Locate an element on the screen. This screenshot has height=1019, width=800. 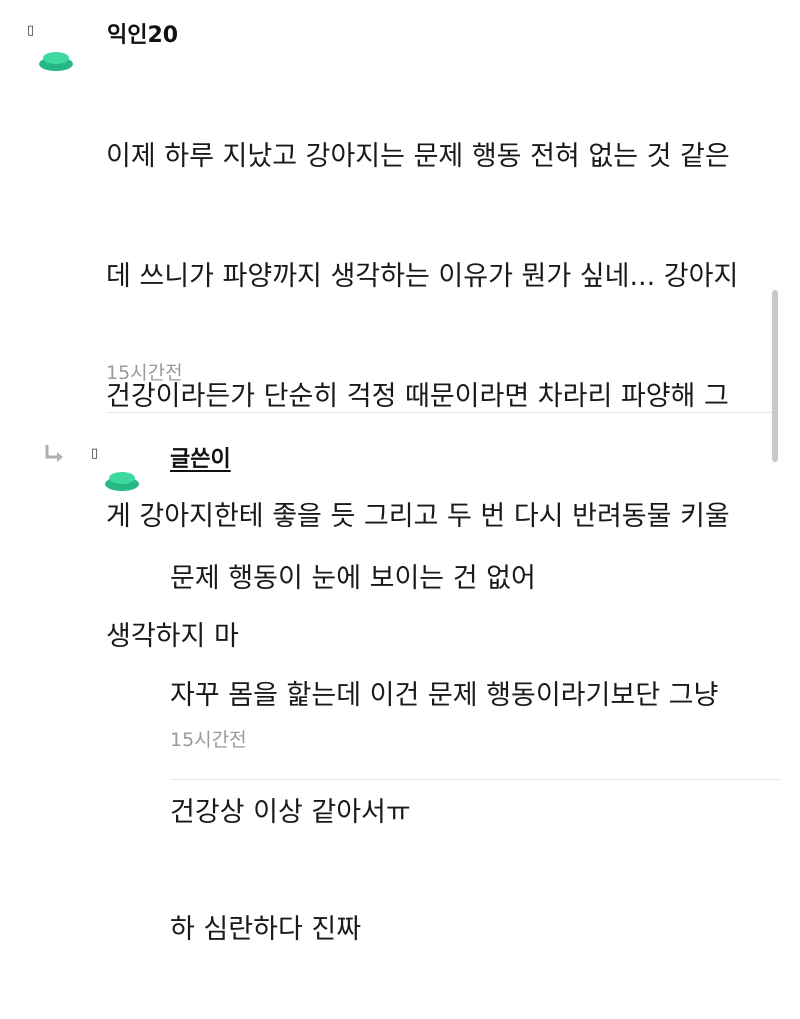
reply-arrow-icon is located at coordinates (54, 453).